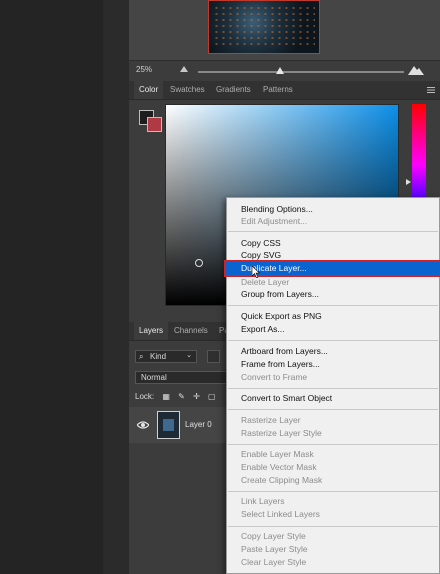 The image size is (440, 574). I want to click on menu-item-convert-to-smart-object: Convert to Smart Object, so click(333, 398).